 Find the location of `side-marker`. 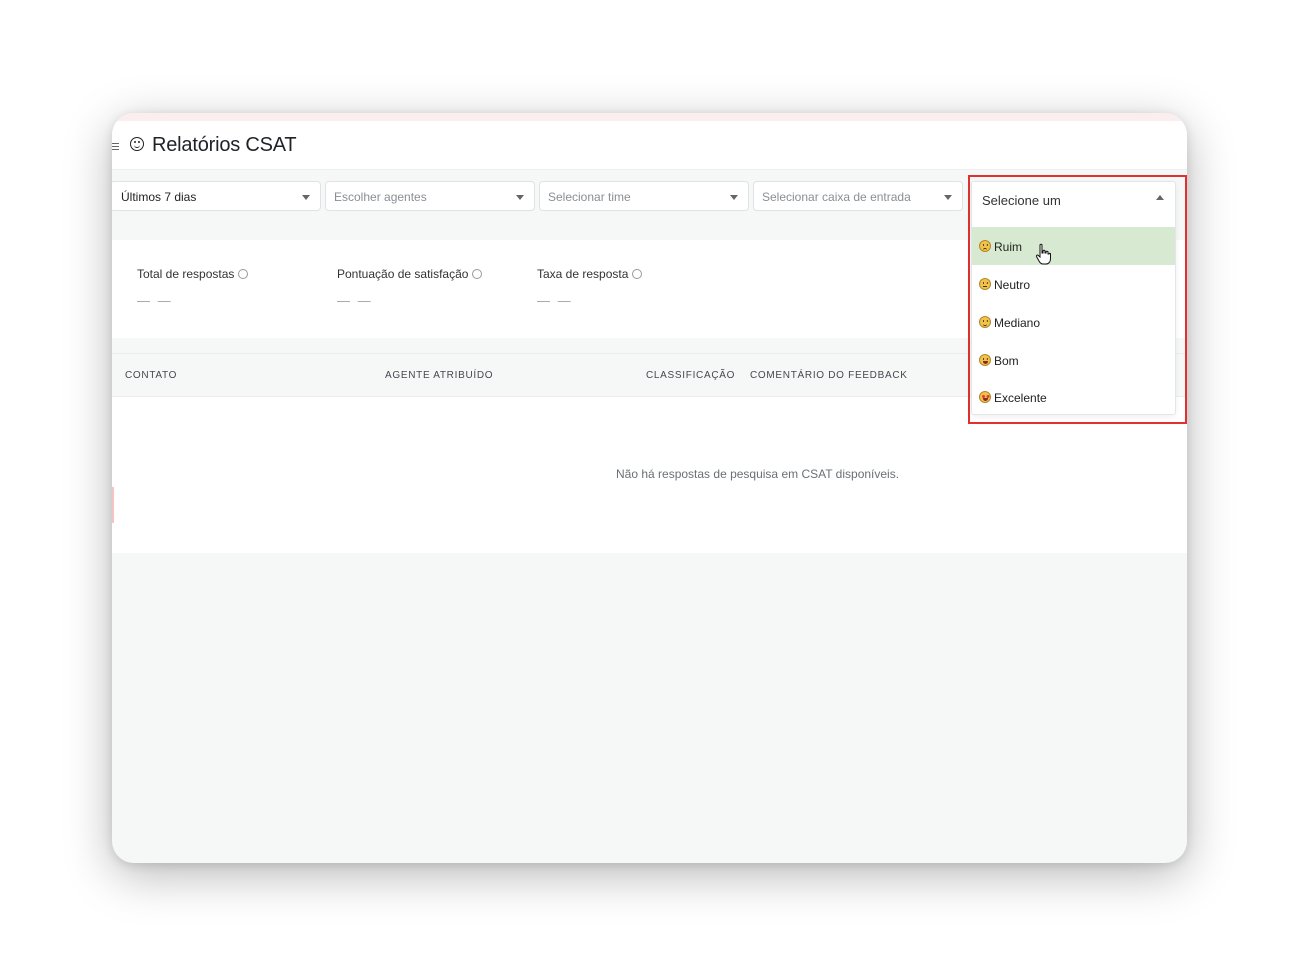

side-marker is located at coordinates (113, 505).